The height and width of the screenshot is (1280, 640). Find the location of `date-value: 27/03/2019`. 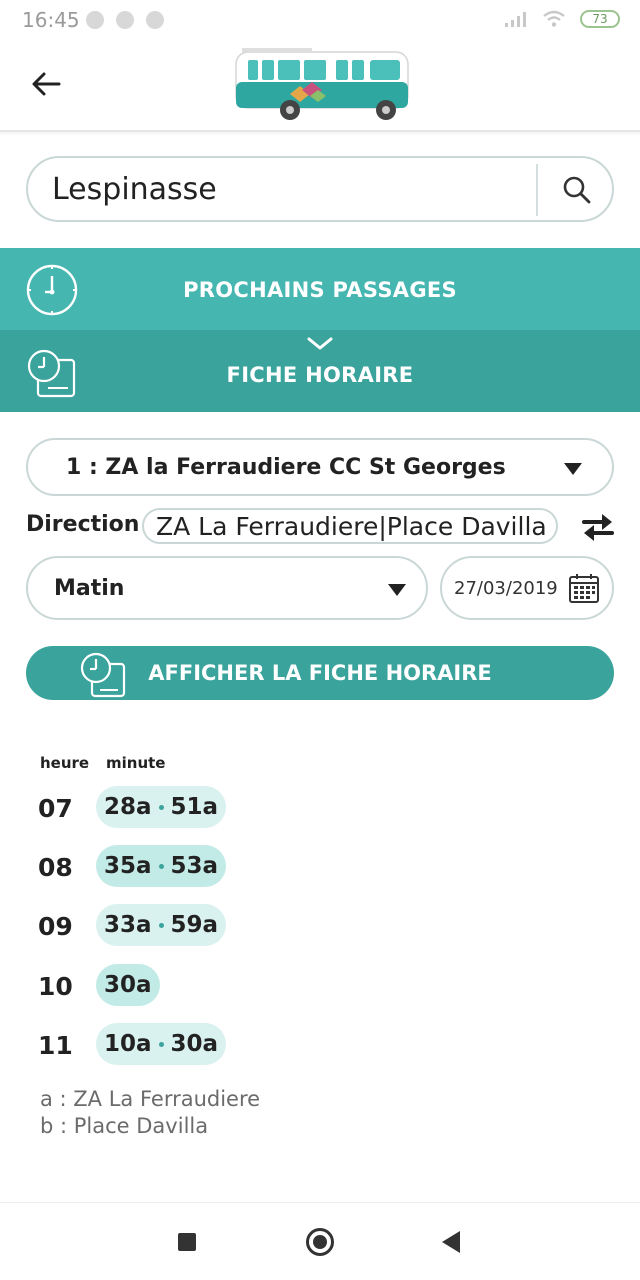

date-value: 27/03/2019 is located at coordinates (506, 588).